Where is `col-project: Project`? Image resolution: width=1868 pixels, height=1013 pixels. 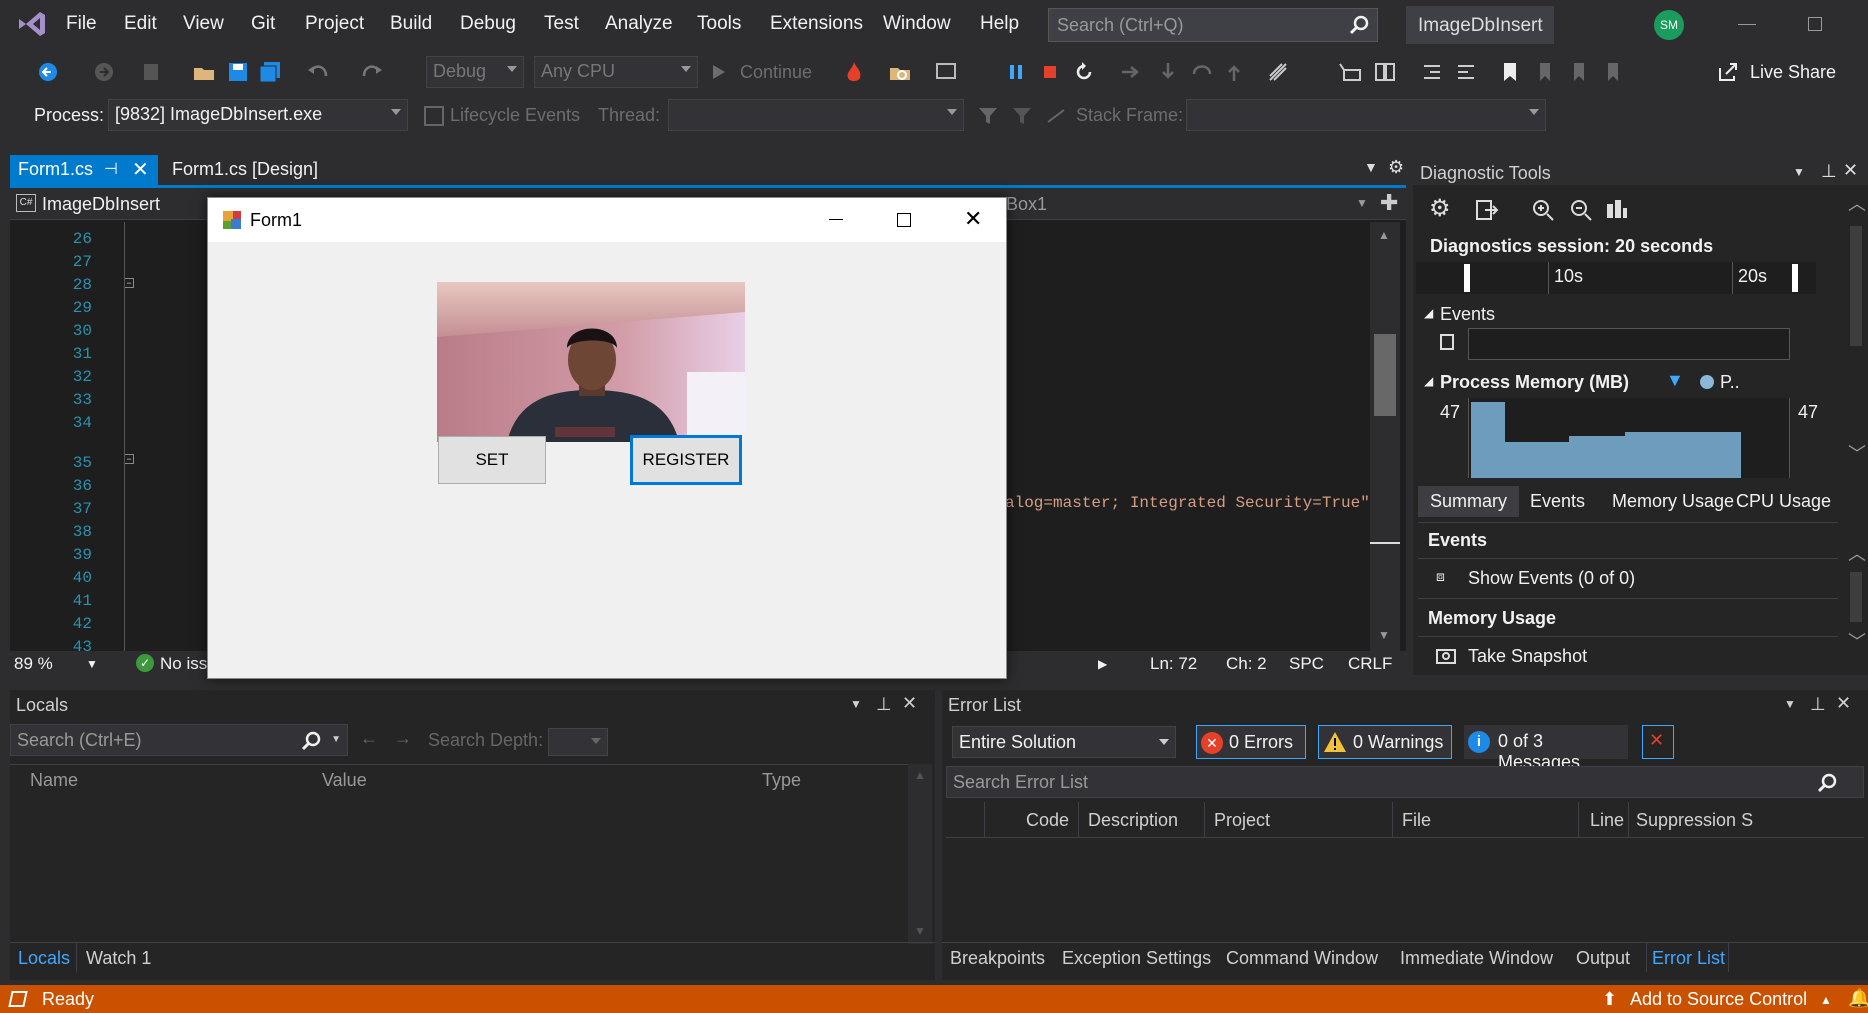 col-project: Project is located at coordinates (1242, 820).